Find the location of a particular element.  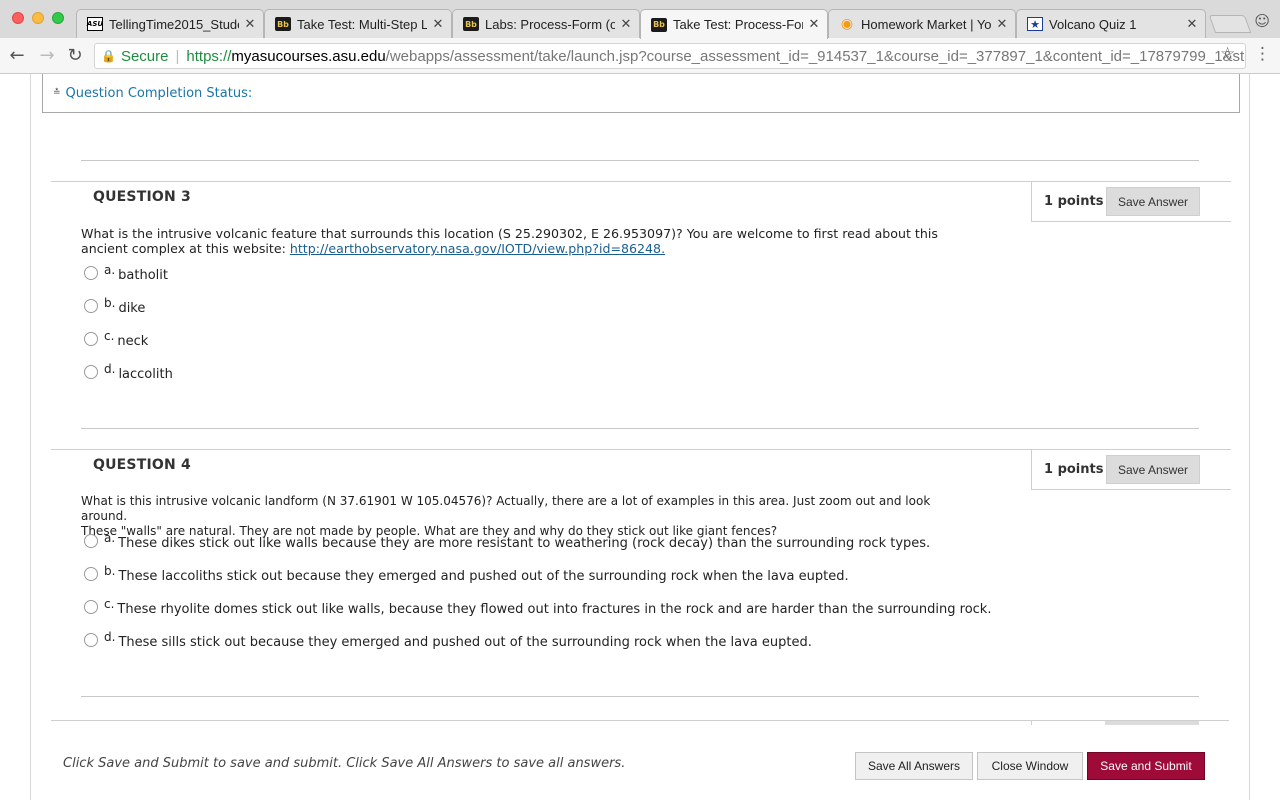

profile-icon: ☺ is located at coordinates (1262, 21).